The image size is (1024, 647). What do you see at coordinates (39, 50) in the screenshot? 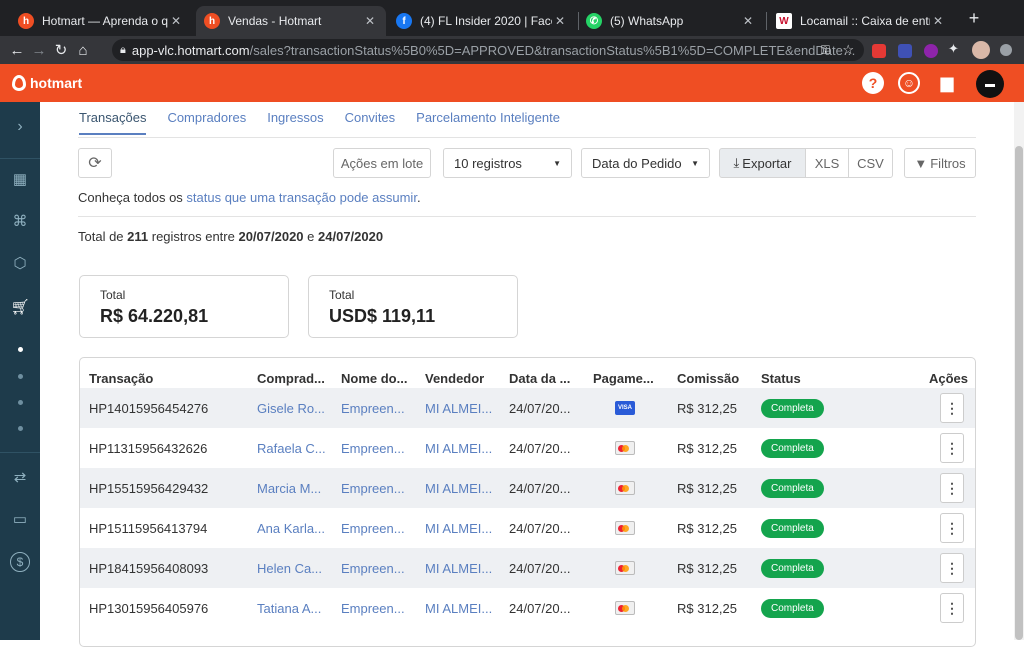
I see `forward-icon: →` at bounding box center [39, 50].